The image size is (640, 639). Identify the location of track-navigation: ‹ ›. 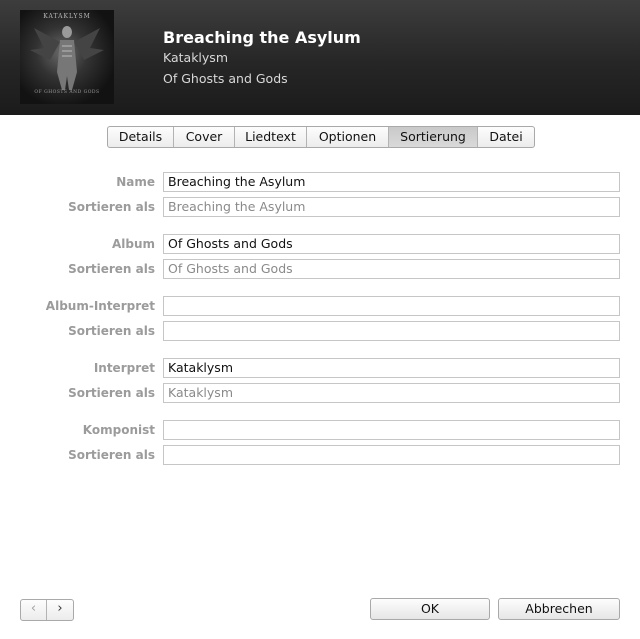
(47, 610).